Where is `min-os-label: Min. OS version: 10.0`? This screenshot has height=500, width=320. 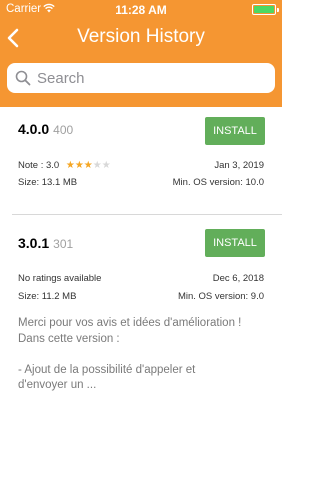
min-os-label: Min. OS version: 10.0 is located at coordinates (218, 182).